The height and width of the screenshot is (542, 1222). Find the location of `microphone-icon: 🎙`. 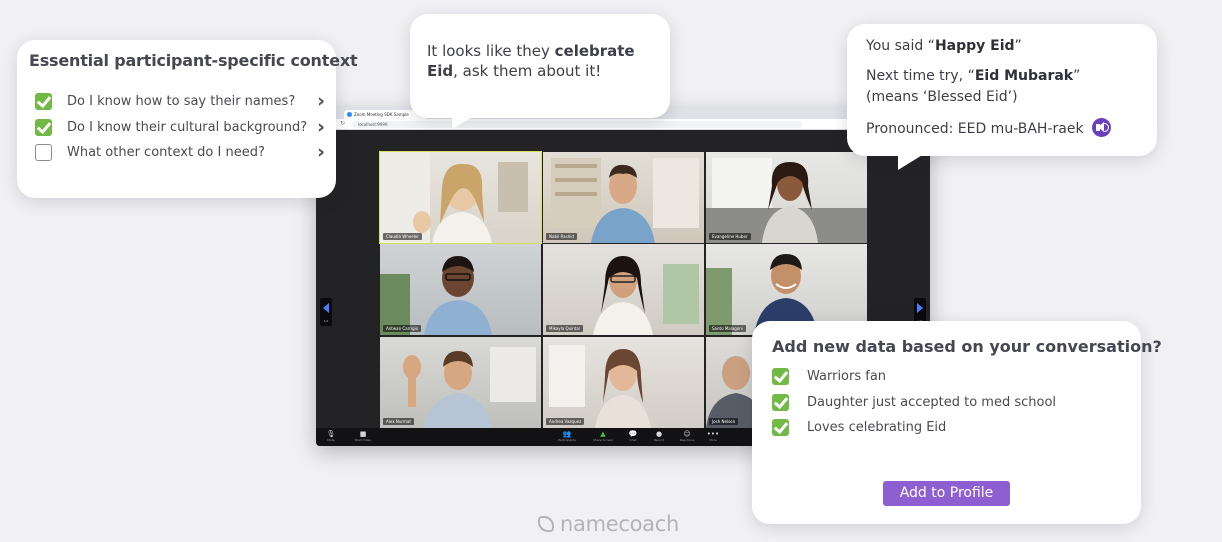

microphone-icon: 🎙 is located at coordinates (331, 434).